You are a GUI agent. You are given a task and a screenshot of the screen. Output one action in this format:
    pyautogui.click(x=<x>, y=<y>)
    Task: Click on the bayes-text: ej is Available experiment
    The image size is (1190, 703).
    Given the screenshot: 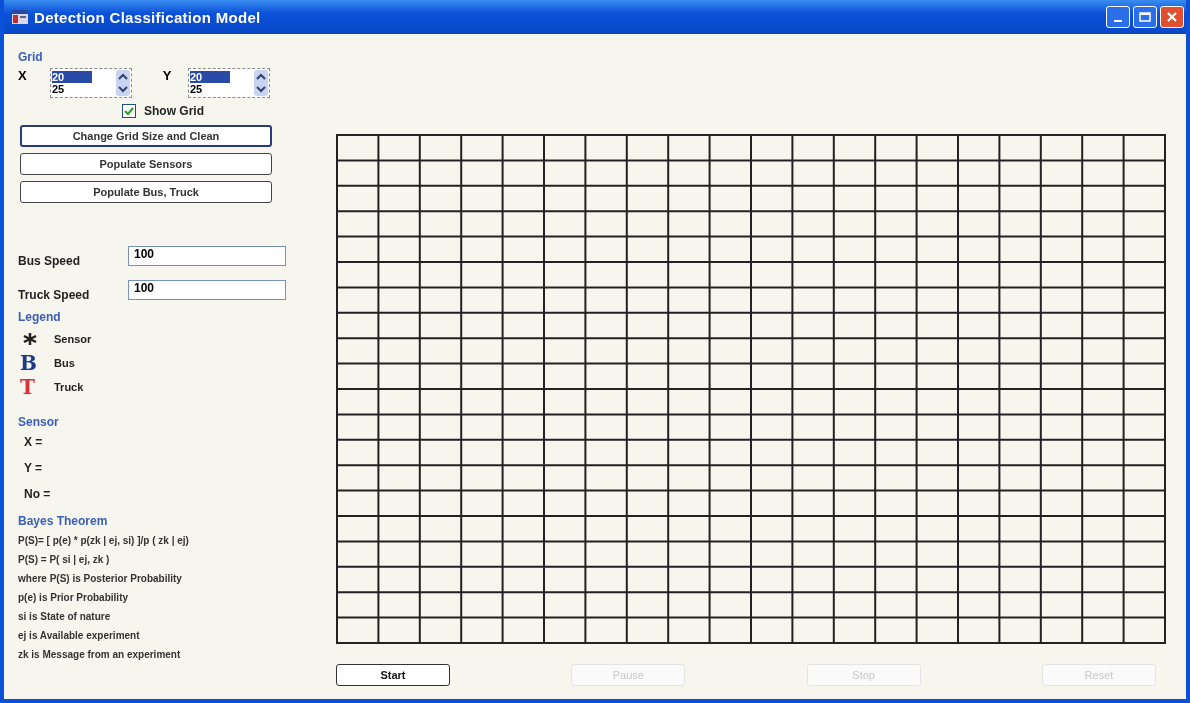 What is the action you would take?
    pyautogui.click(x=79, y=636)
    